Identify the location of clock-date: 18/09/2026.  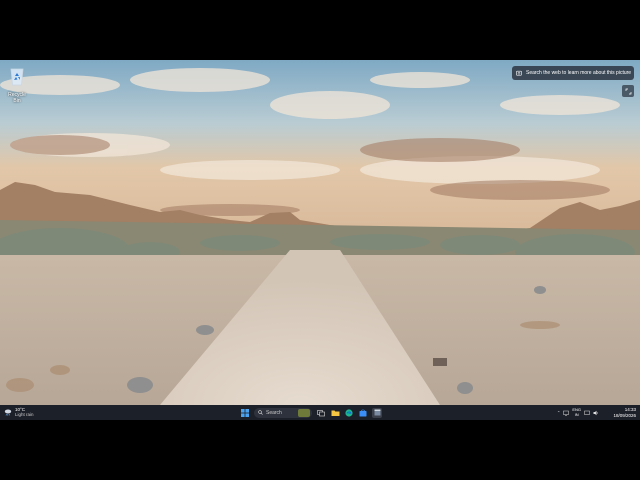
(624, 415).